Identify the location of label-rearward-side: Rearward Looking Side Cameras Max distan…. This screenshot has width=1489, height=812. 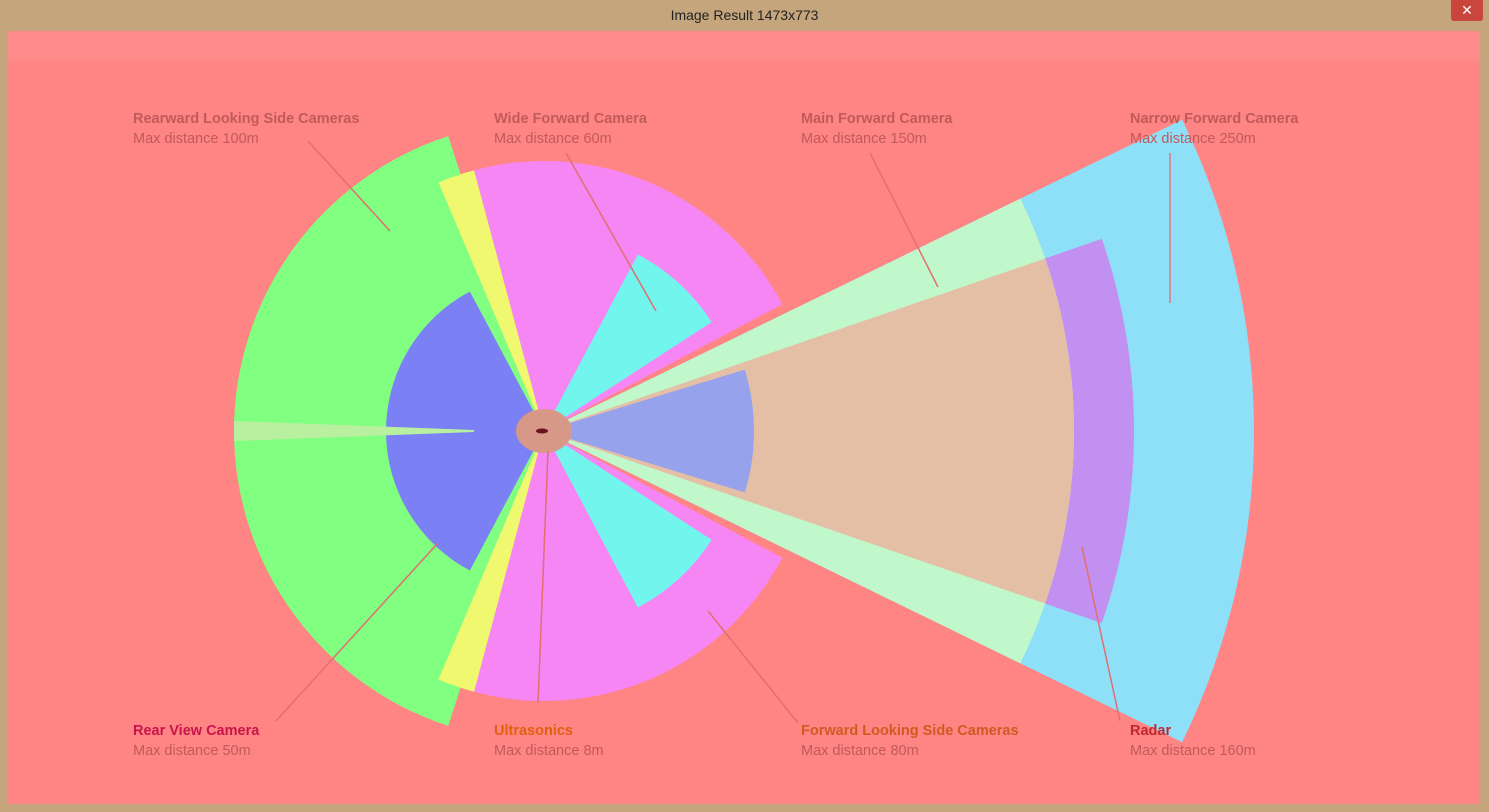
(246, 129).